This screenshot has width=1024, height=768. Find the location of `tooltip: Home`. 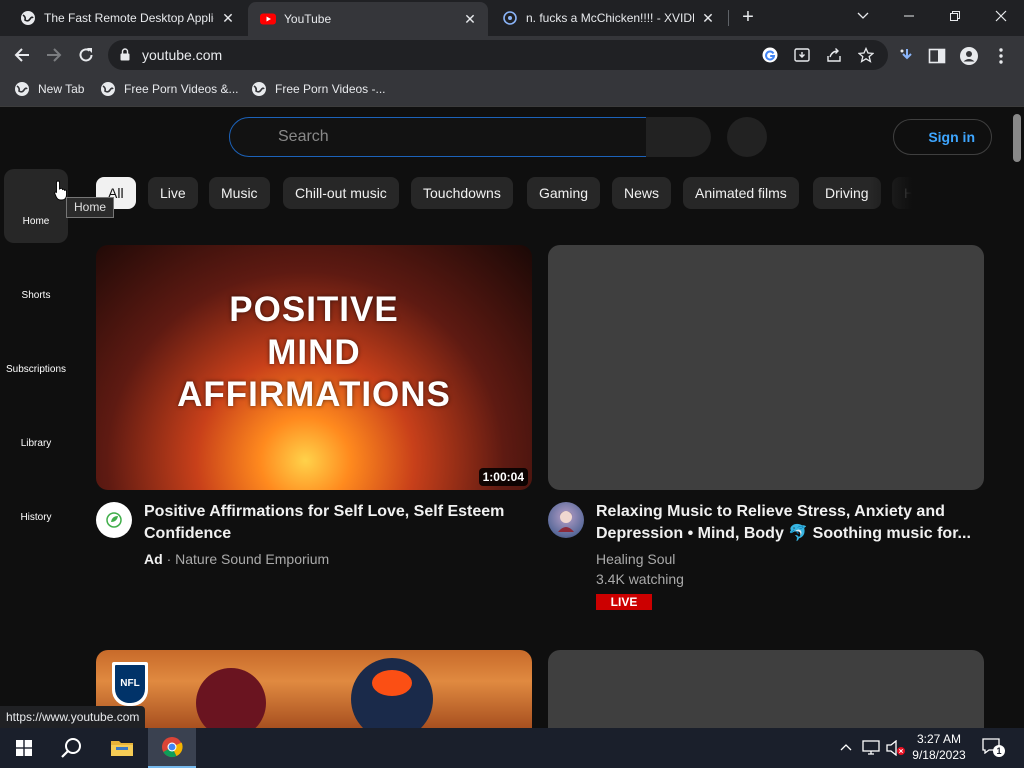

tooltip: Home is located at coordinates (90, 207).